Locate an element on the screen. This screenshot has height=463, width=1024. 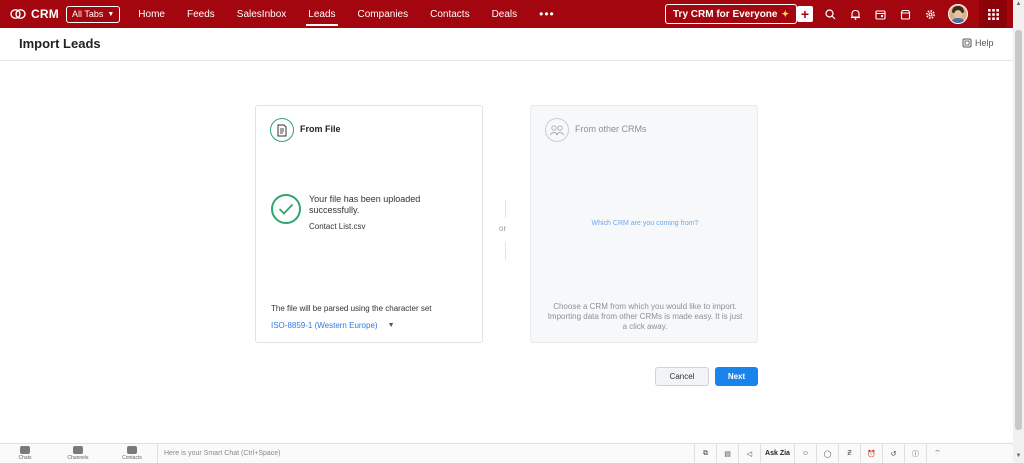
bookmark-icon: ⌔ is located at coordinates (937, 453).